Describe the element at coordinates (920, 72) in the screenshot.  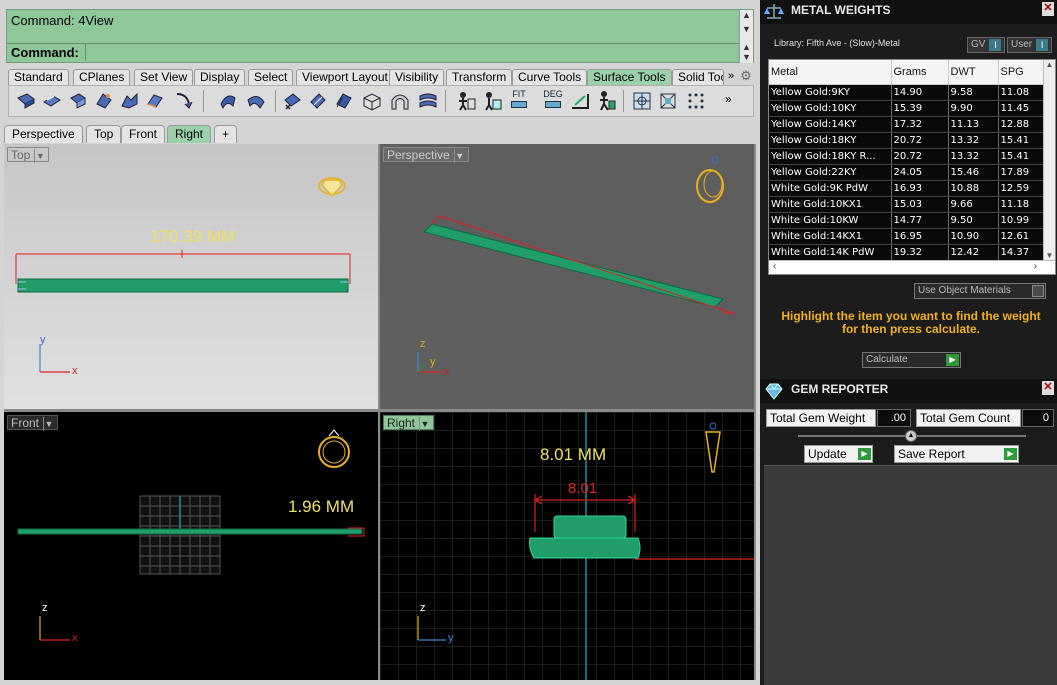
I see `column-header: Grams` at that location.